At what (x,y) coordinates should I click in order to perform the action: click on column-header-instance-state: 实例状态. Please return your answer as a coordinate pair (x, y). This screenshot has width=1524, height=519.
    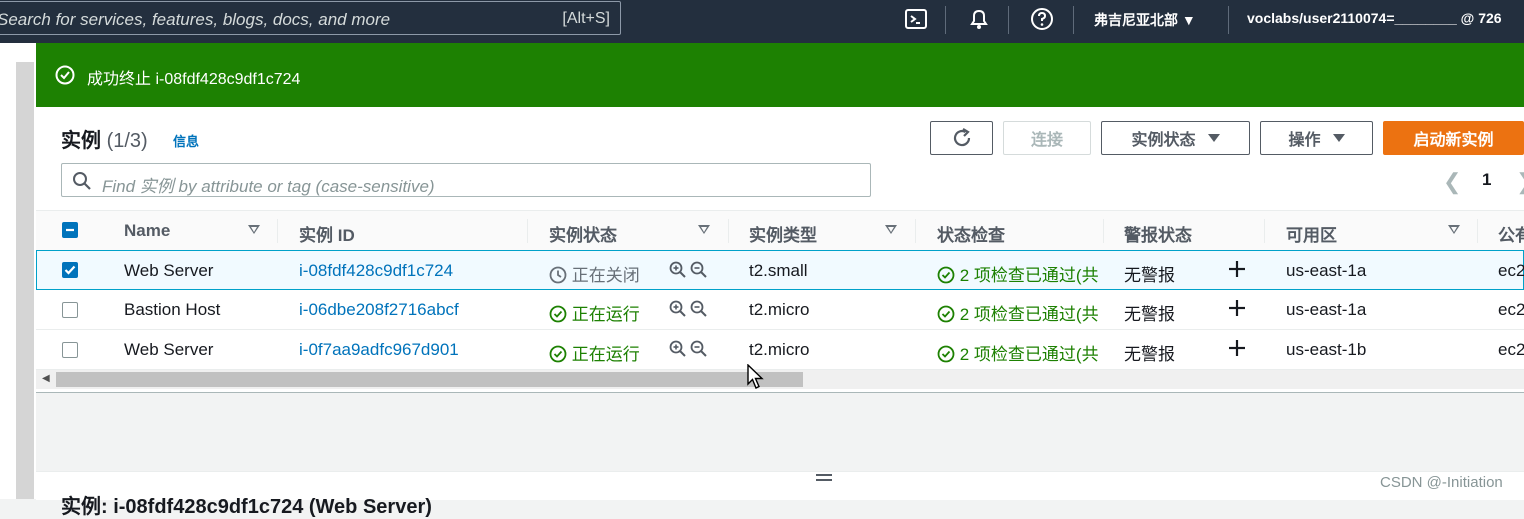
    Looking at the image, I should click on (583, 233).